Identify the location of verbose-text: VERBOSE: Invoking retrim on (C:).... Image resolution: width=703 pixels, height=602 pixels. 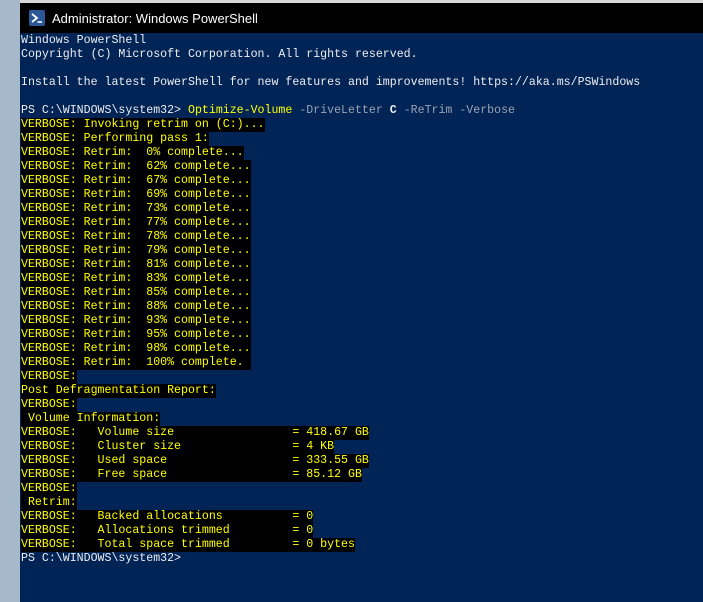
(143, 125).